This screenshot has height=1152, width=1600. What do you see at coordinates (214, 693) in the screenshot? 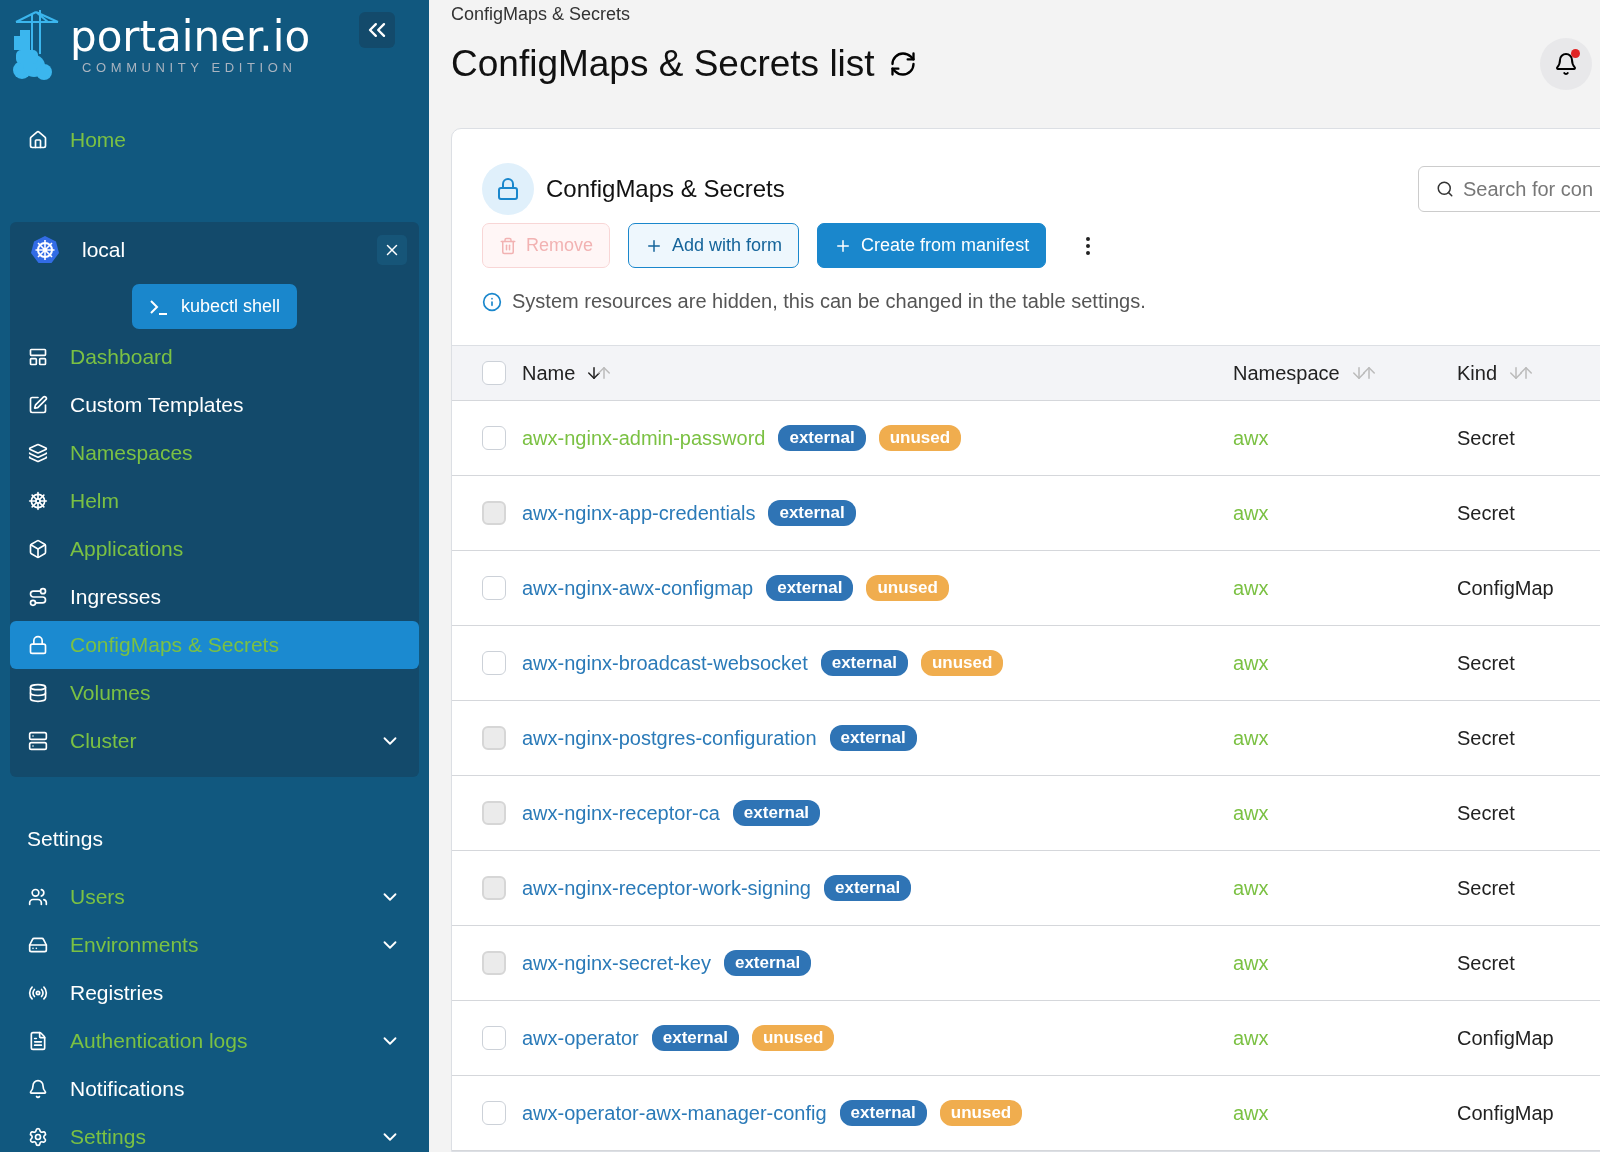
I see `sidebar-item: Volumes` at bounding box center [214, 693].